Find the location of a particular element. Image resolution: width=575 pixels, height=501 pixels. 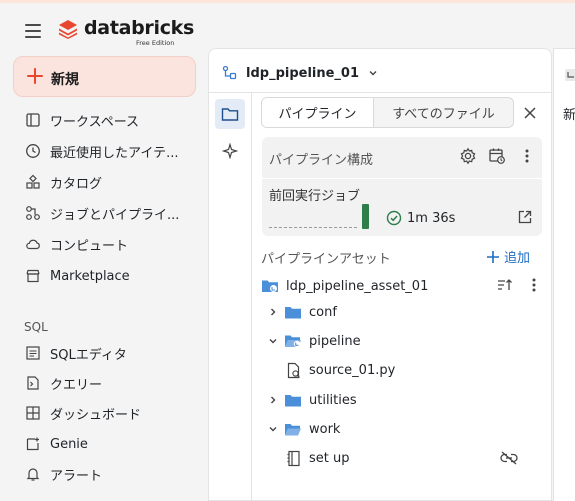

asset-root-folder: ldp_pipeline_asset_01 is located at coordinates (344, 286).